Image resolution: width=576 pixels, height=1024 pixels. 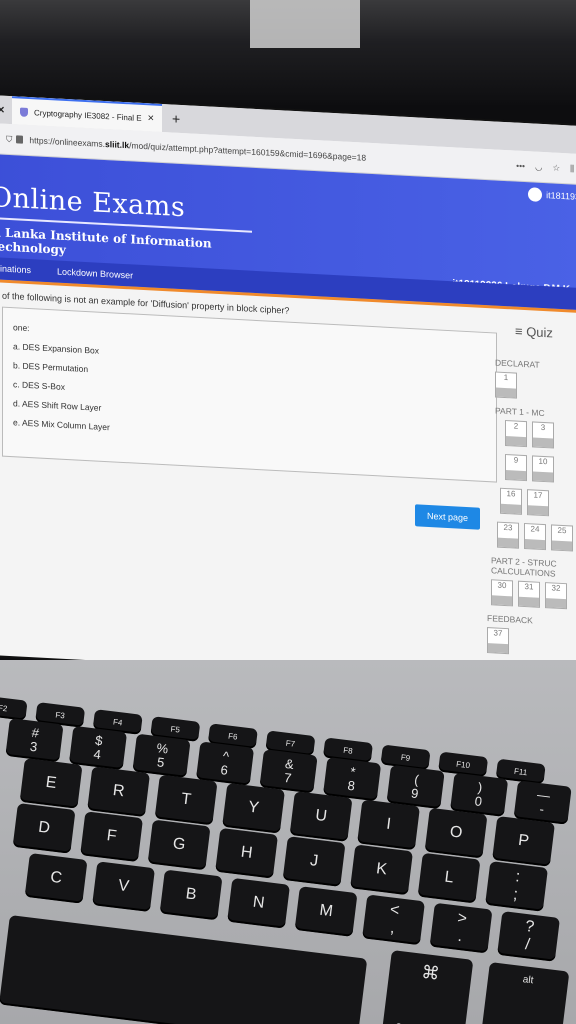 I want to click on page-actions-icon: •••, so click(x=520, y=166).